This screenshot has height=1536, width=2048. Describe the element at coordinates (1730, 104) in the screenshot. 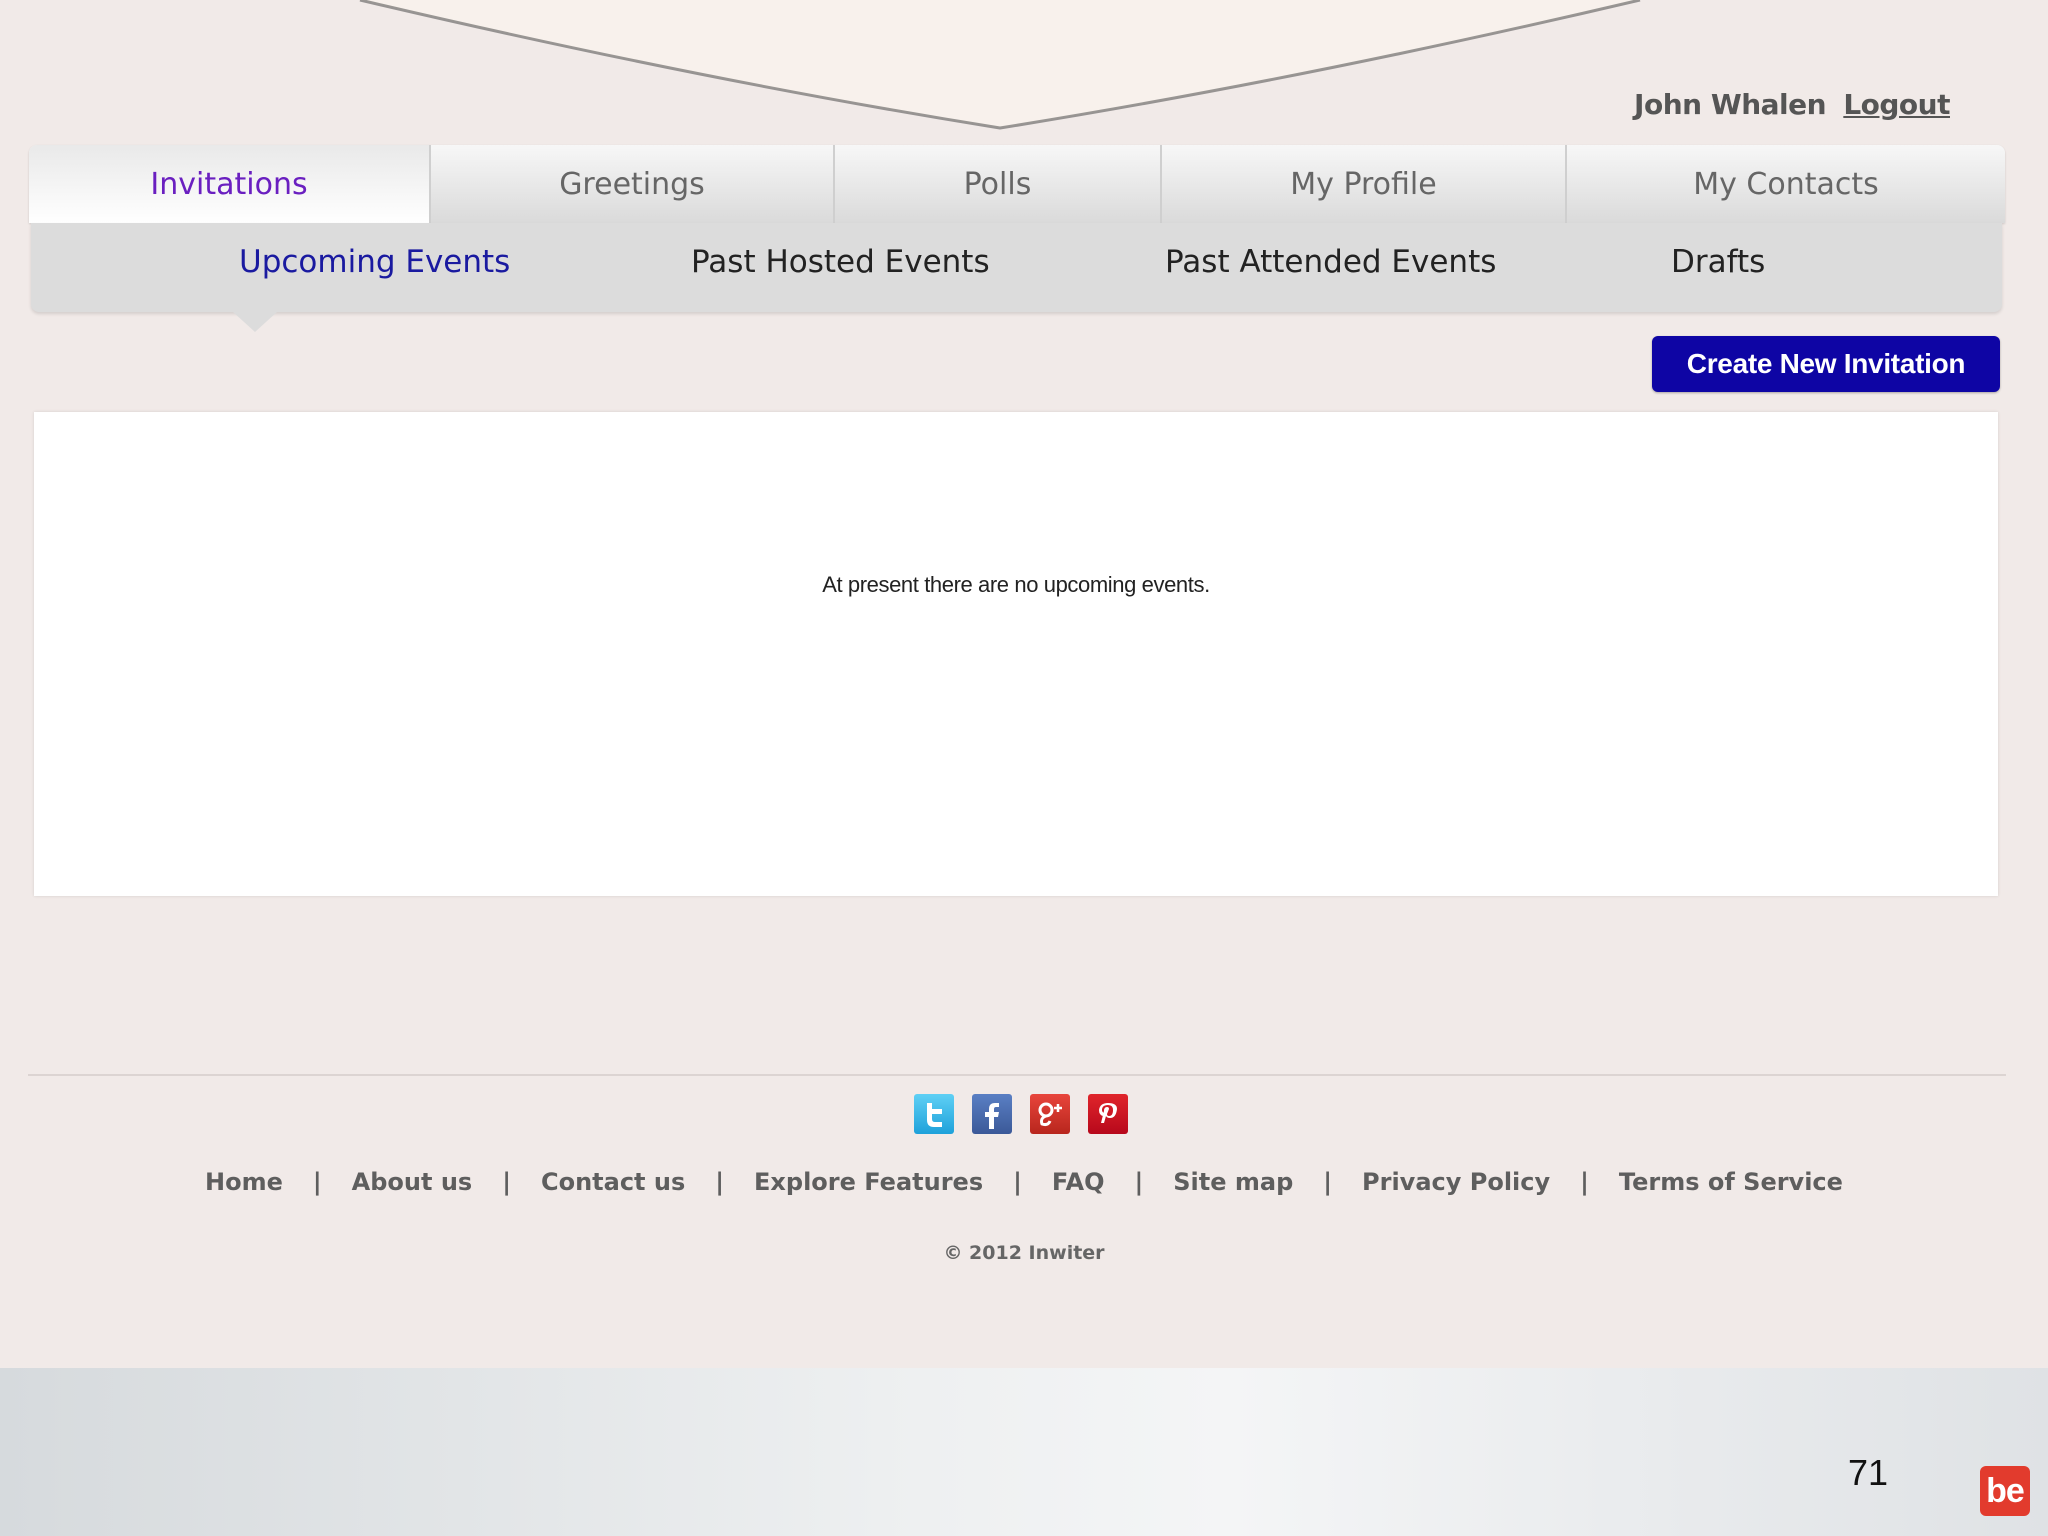

I see `user-name: John Whalen` at that location.